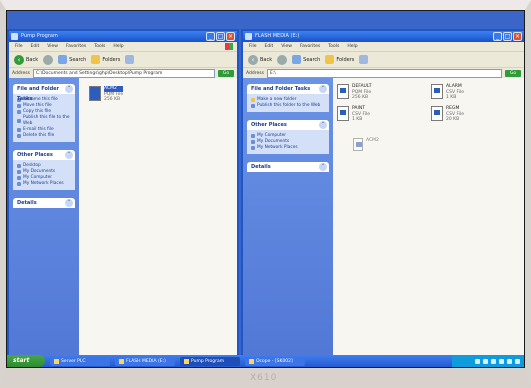  I want to click on taskbar-item-pump-program: Pump Program, so click(210, 361).